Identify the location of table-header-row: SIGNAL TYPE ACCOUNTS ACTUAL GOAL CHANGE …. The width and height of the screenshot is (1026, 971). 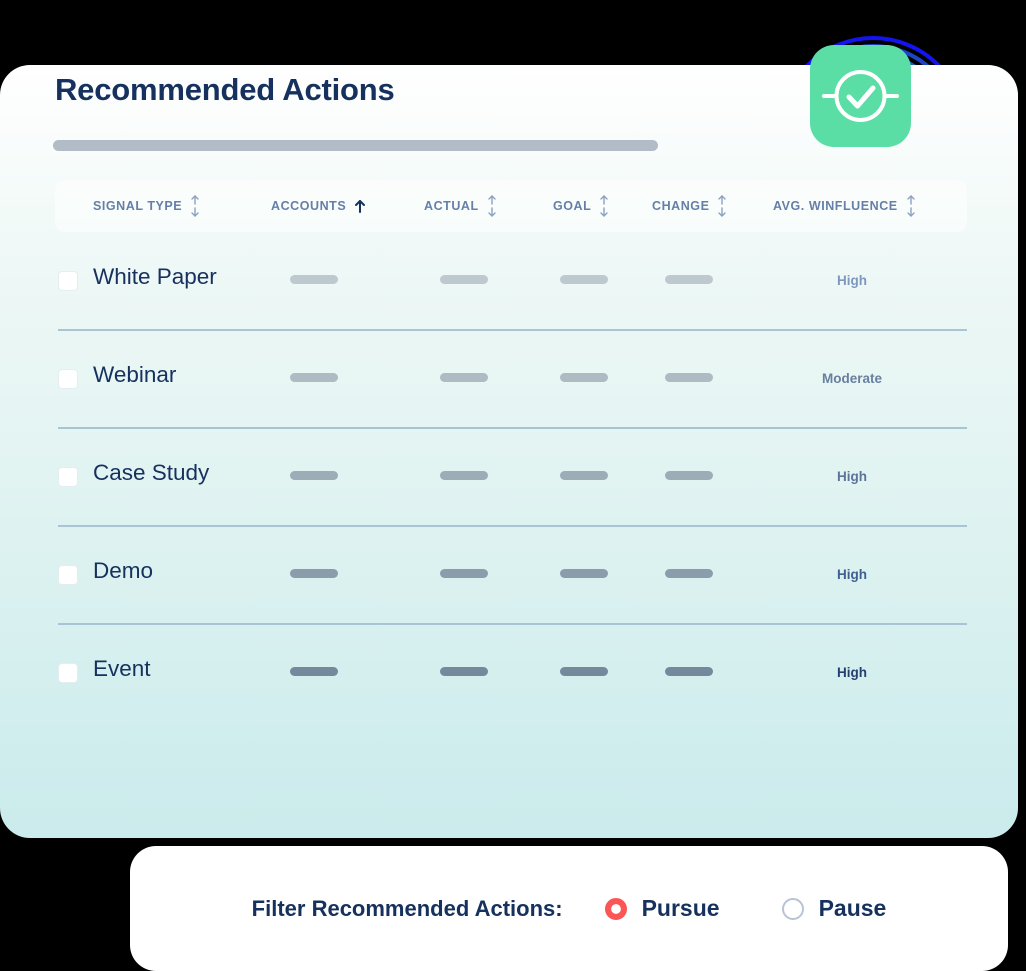
(511, 206).